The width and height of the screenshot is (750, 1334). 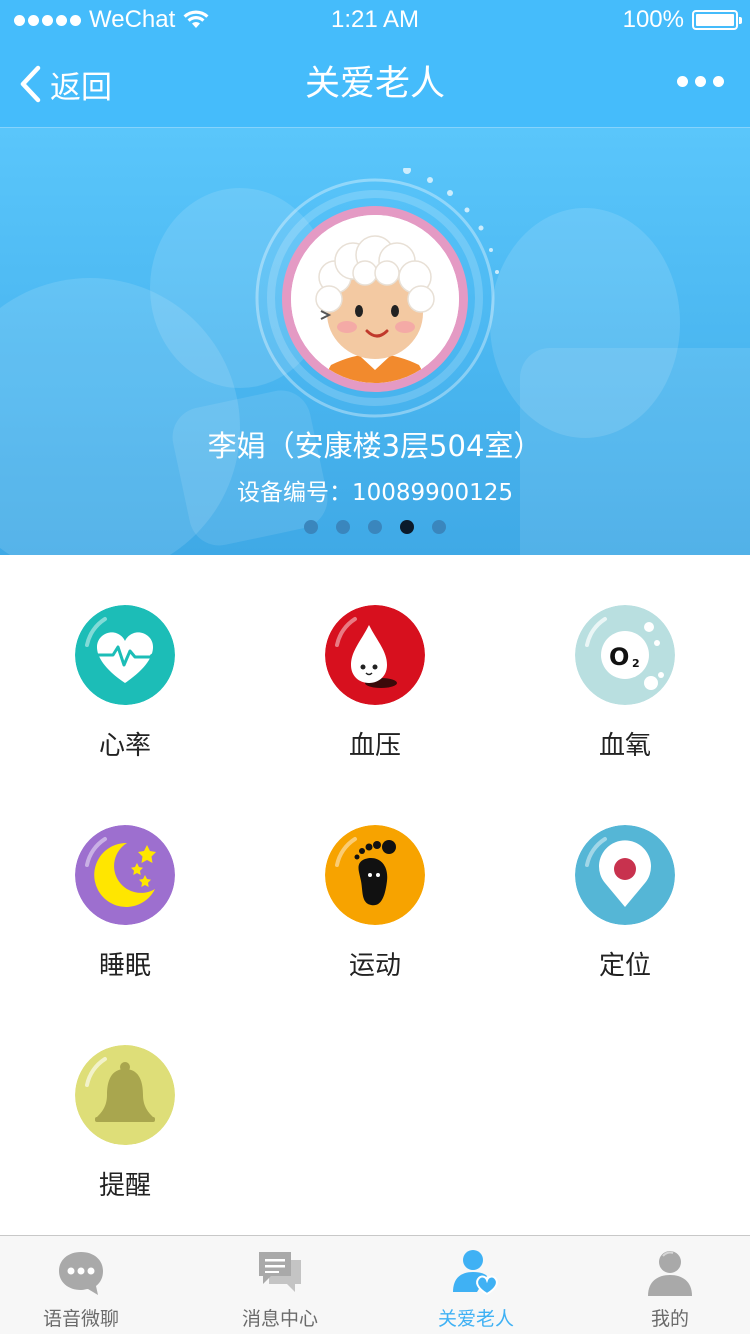 I want to click on feature-location: 定位, so click(x=625, y=885).